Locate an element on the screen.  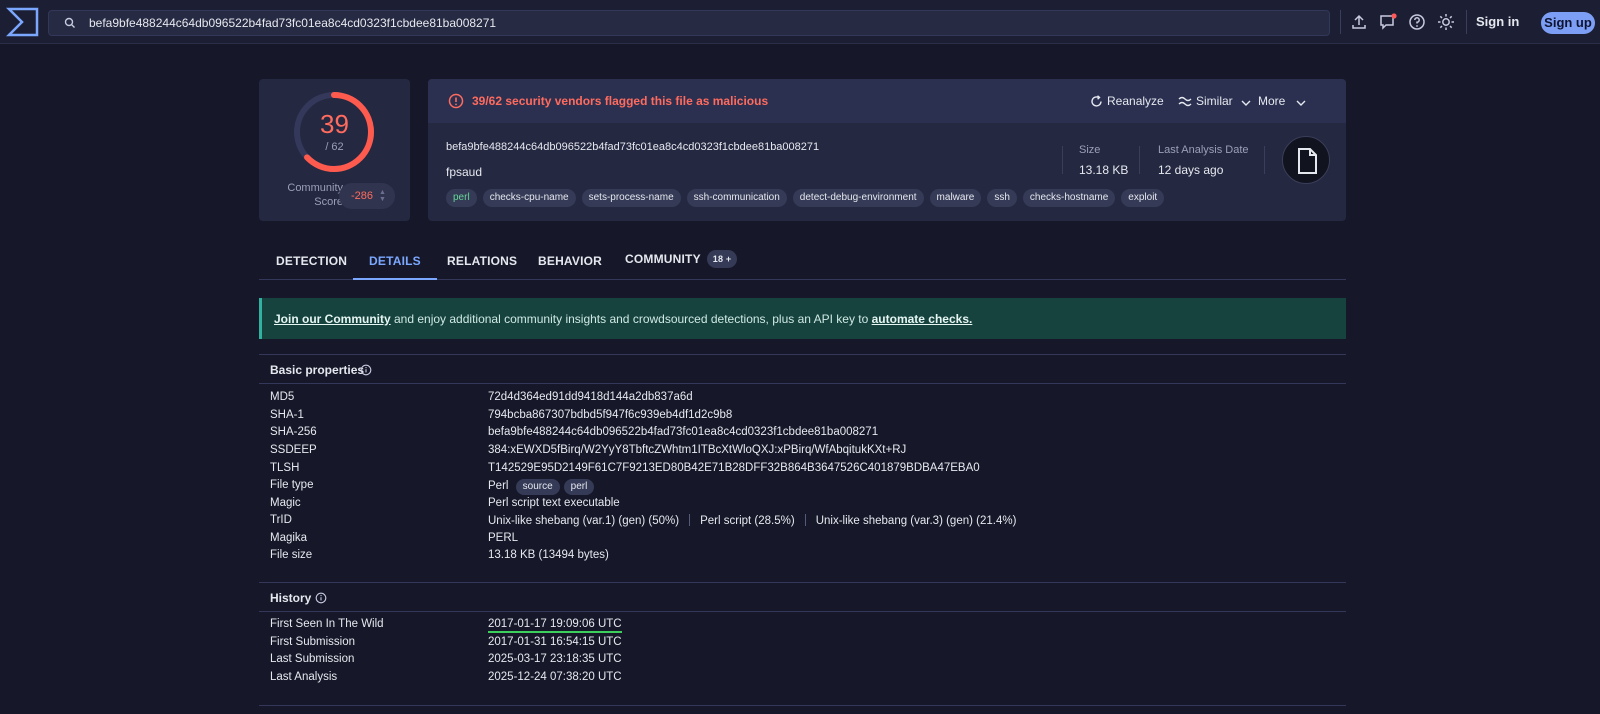
theme-toggle-icon is located at coordinates (1446, 22).